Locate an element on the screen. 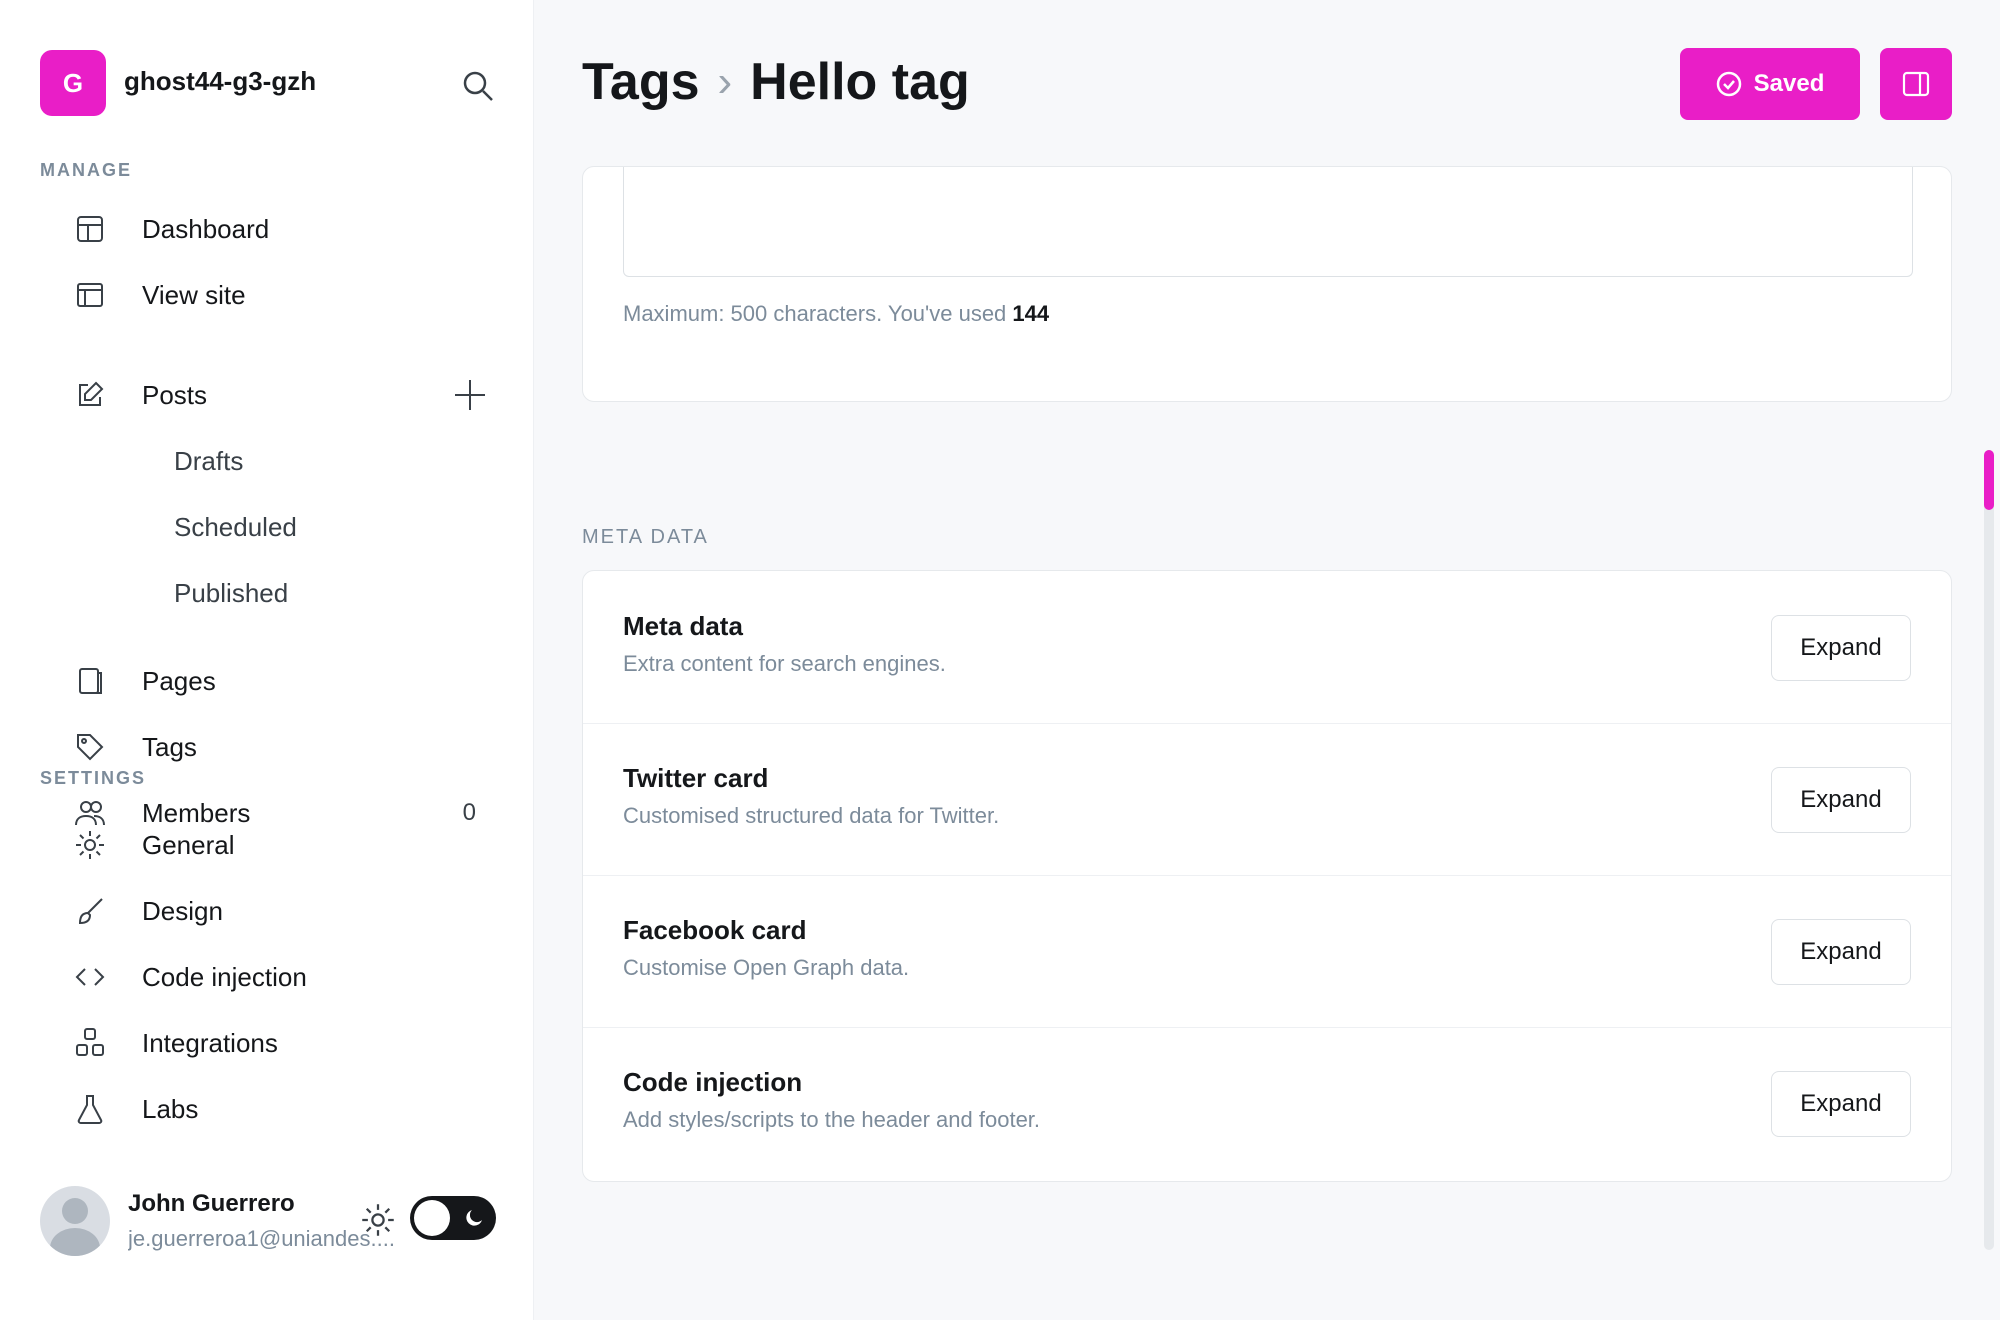 The width and height of the screenshot is (2000, 1320). sidebar-item-label: Pages is located at coordinates (179, 680).